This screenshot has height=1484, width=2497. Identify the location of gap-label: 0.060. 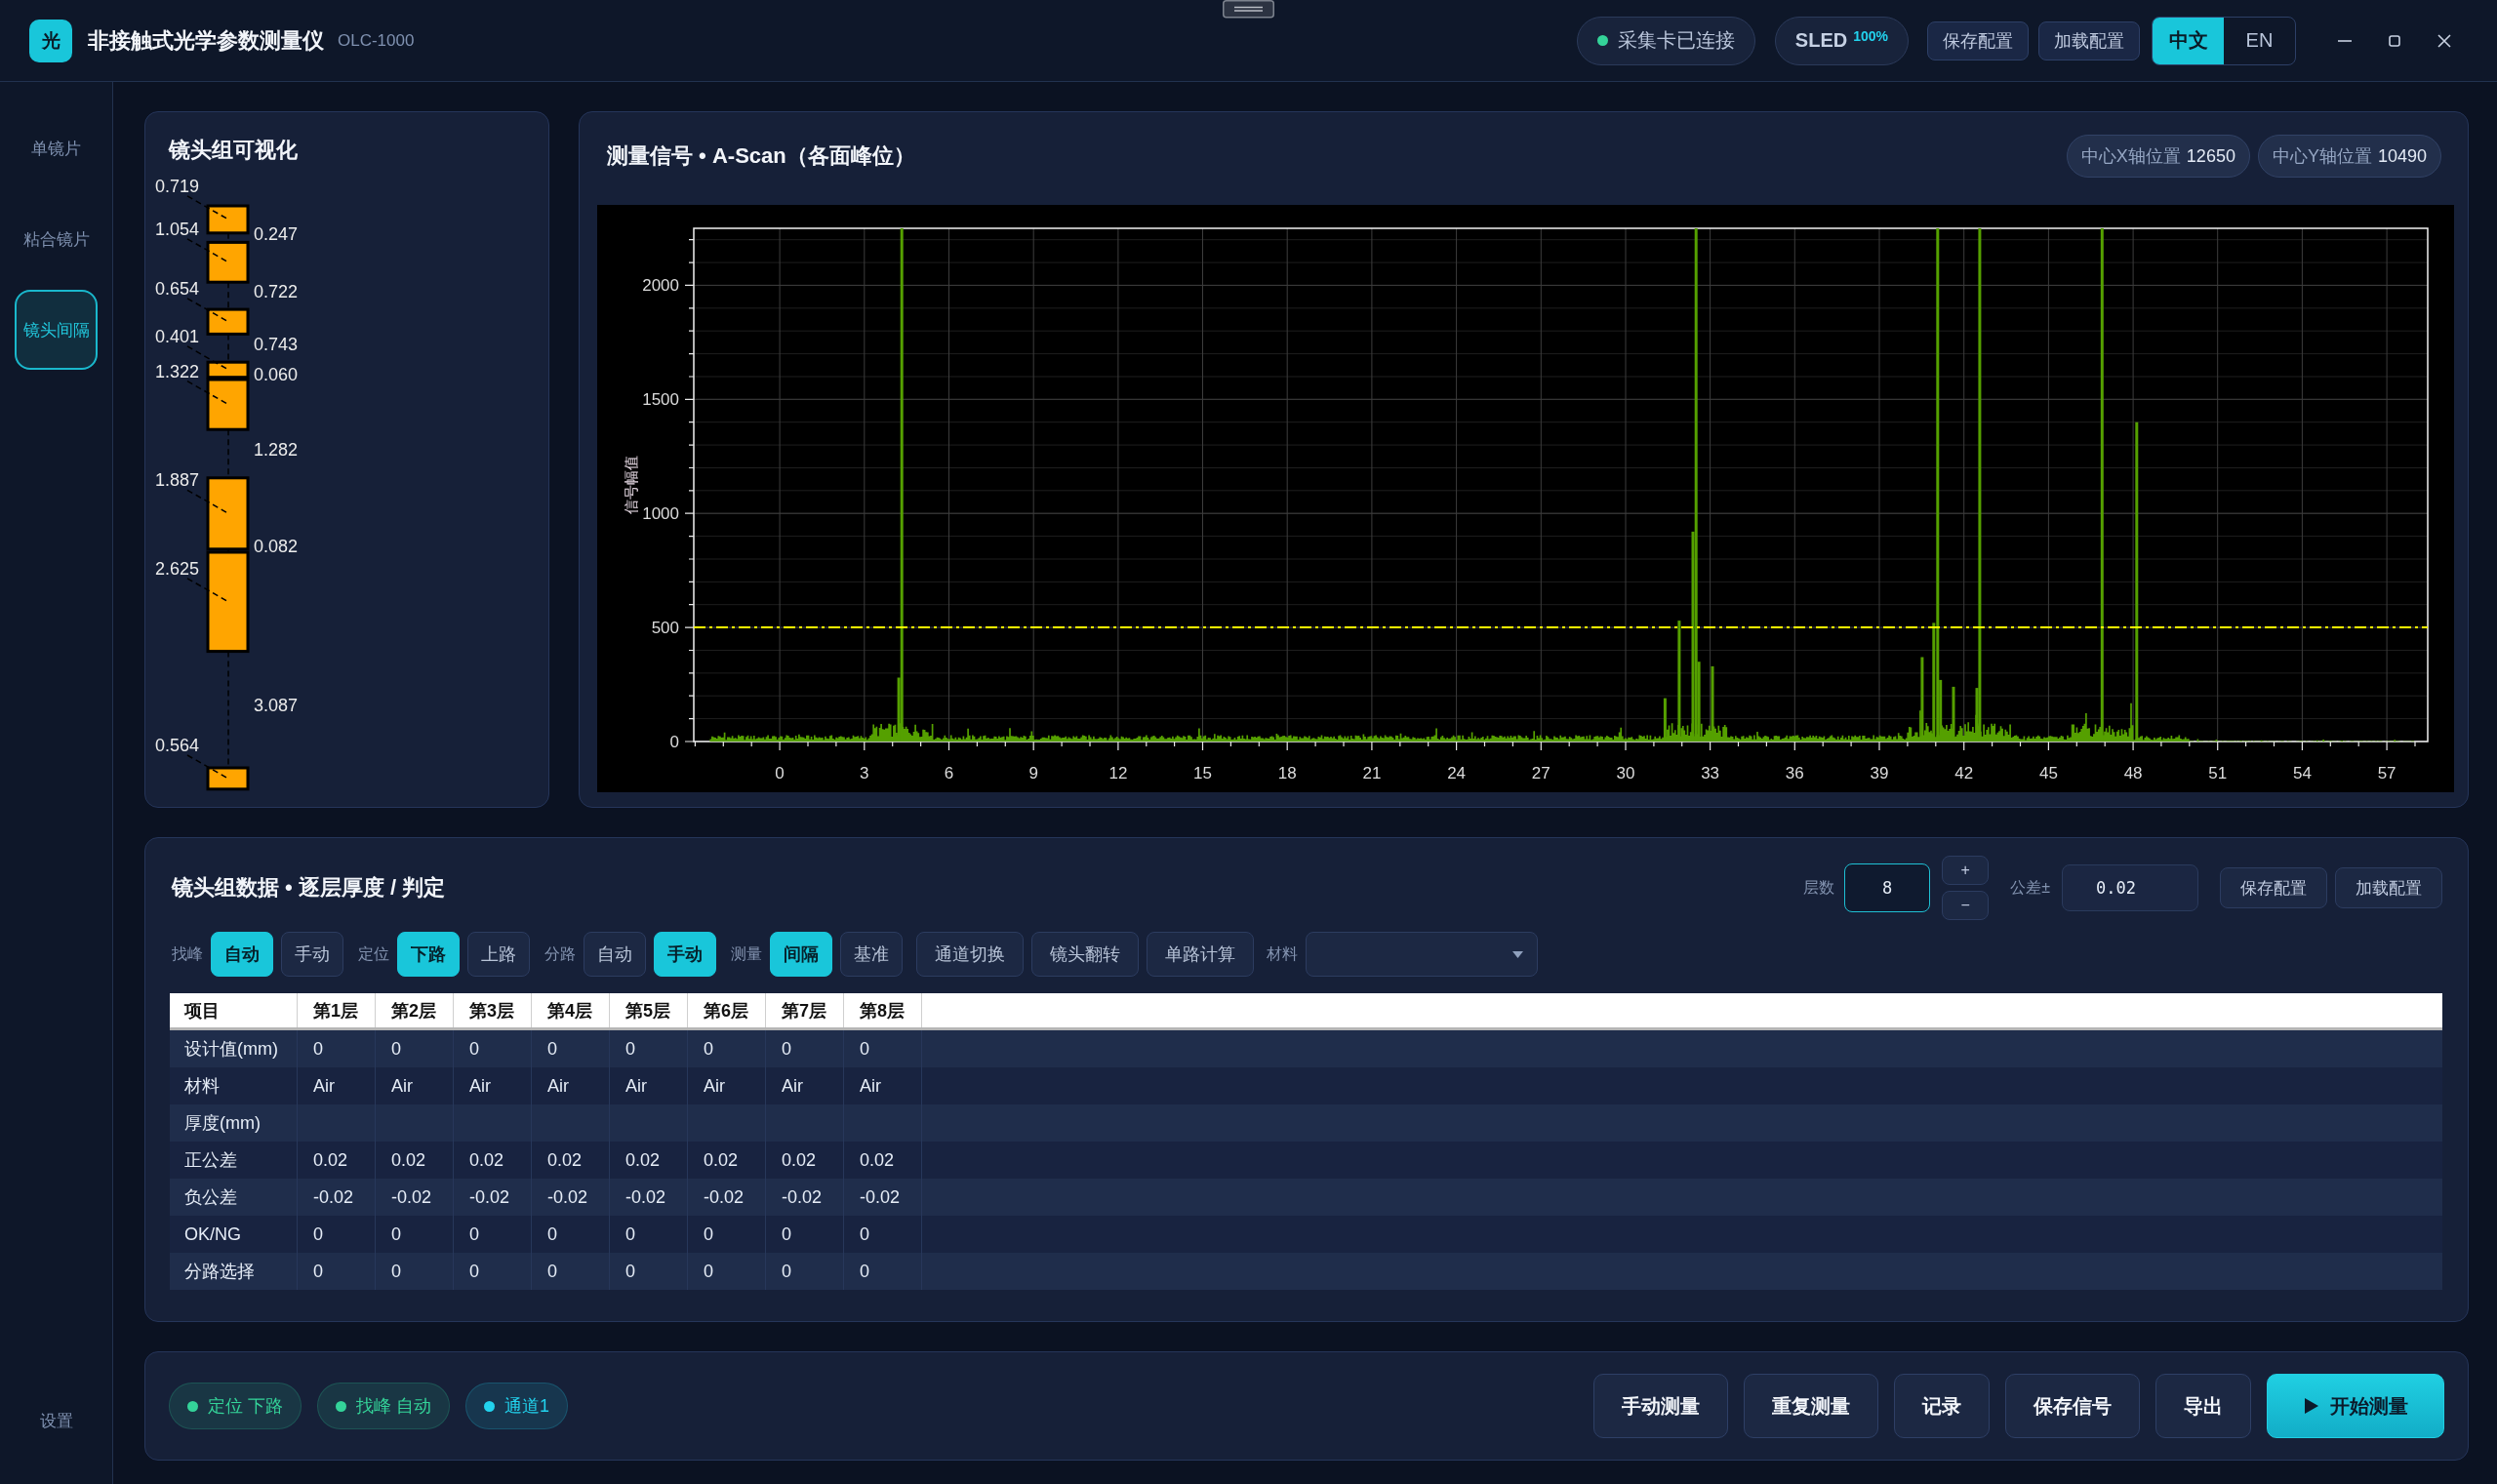
(277, 374).